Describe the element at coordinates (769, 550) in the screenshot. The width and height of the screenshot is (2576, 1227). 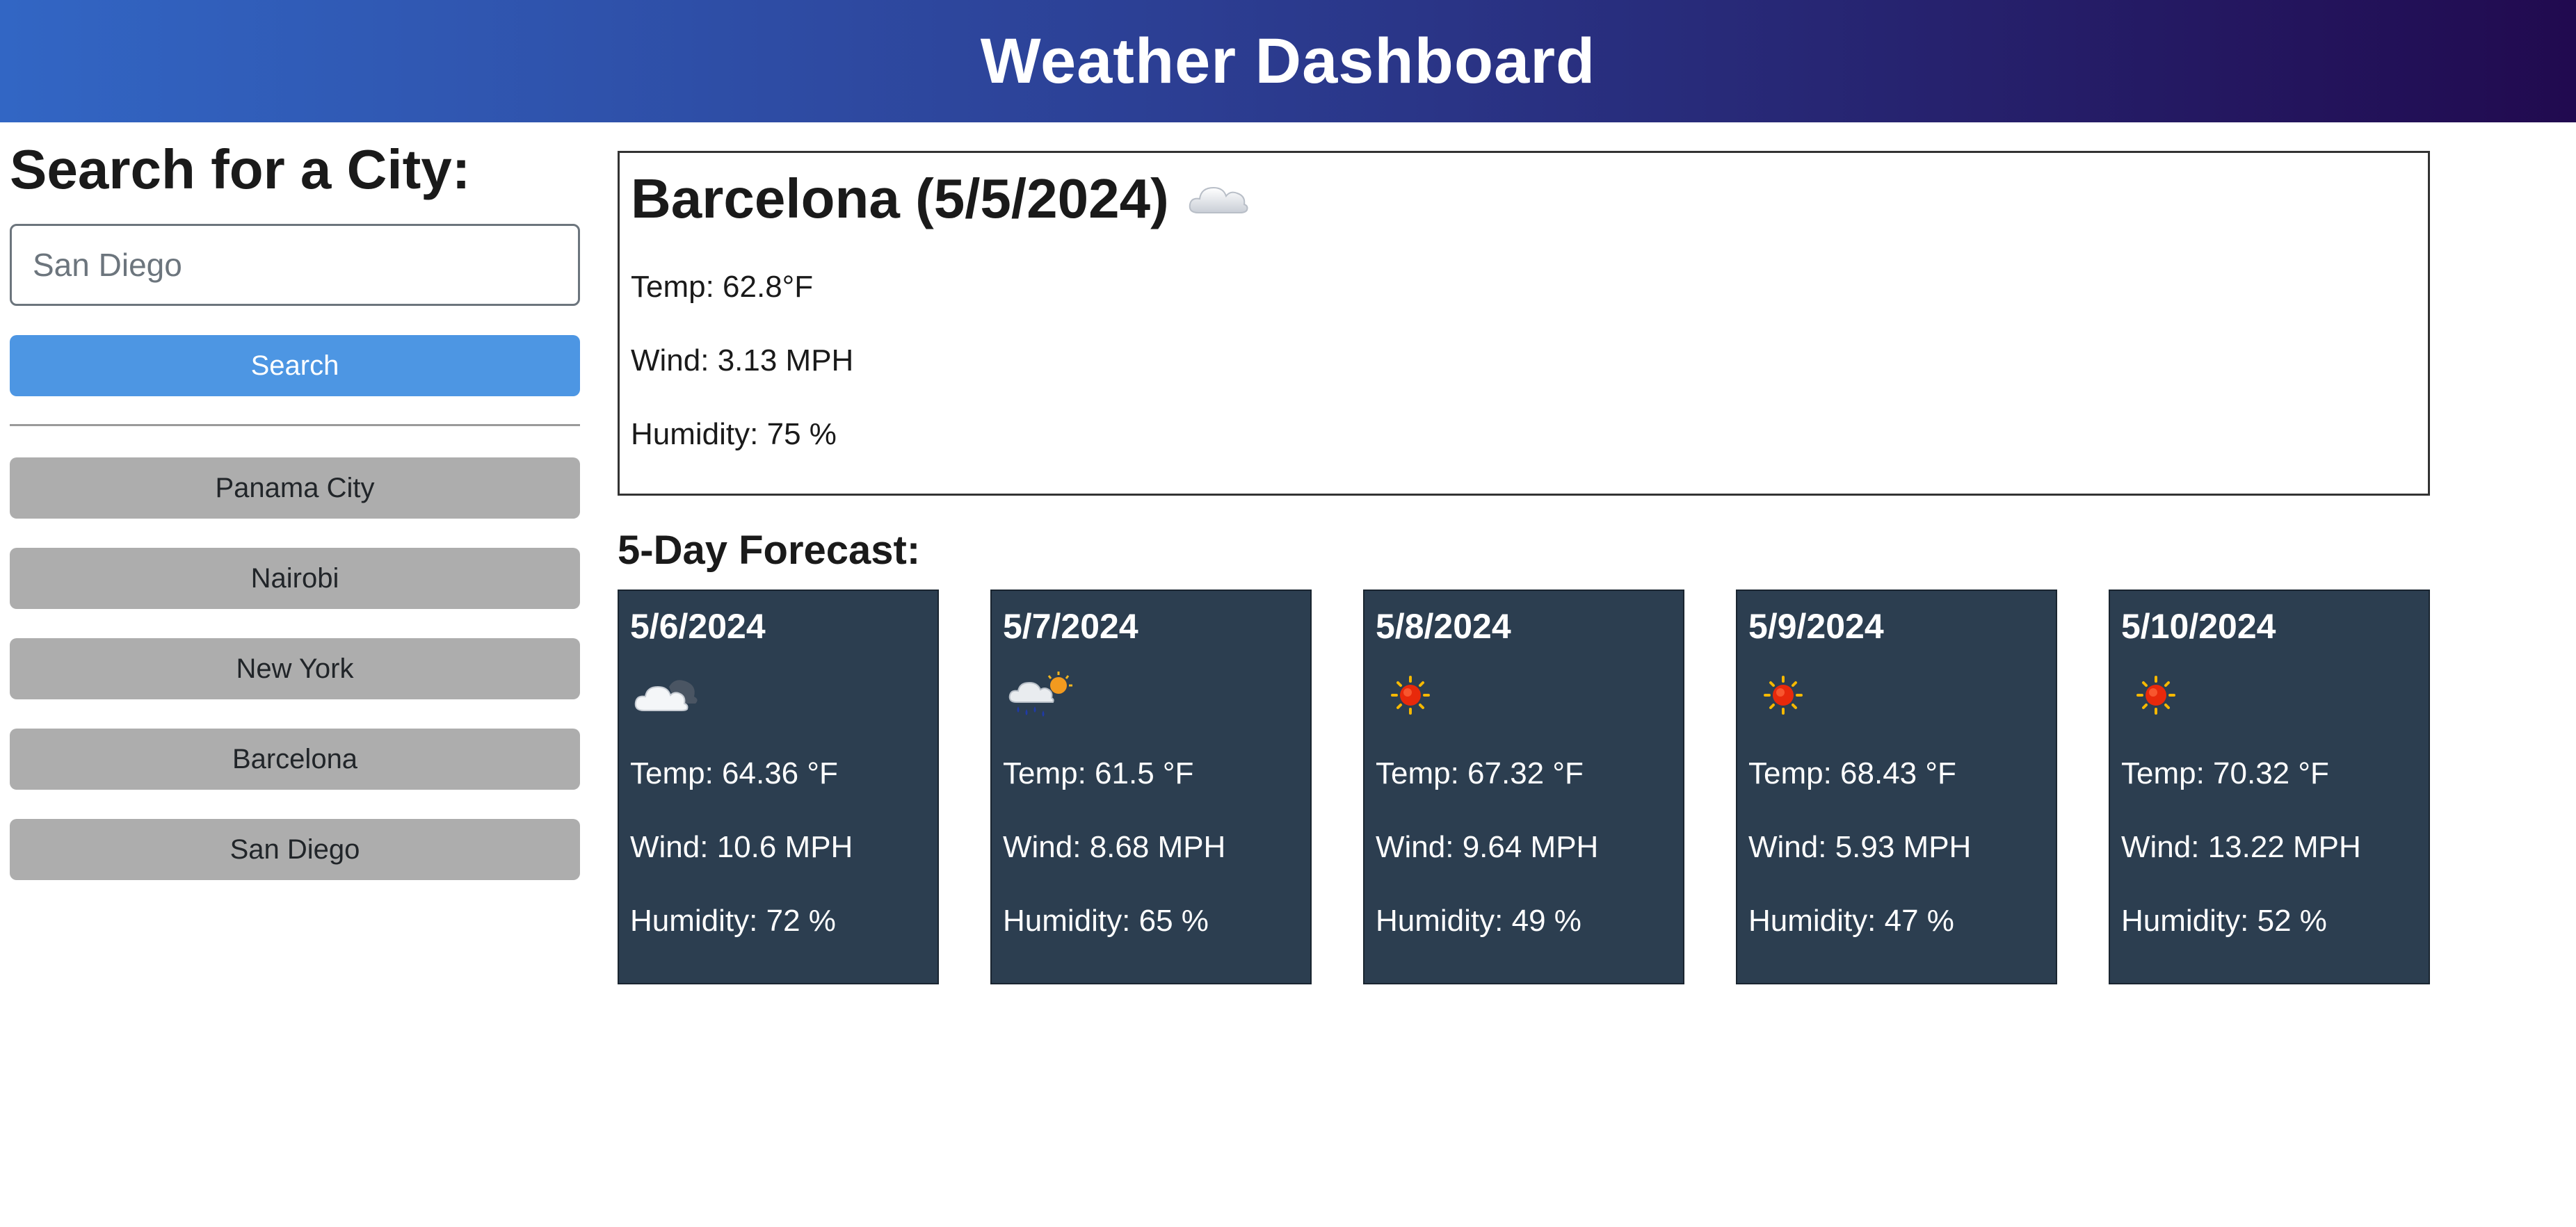
I see `forecast-heading: 5-Day Forecast:` at that location.